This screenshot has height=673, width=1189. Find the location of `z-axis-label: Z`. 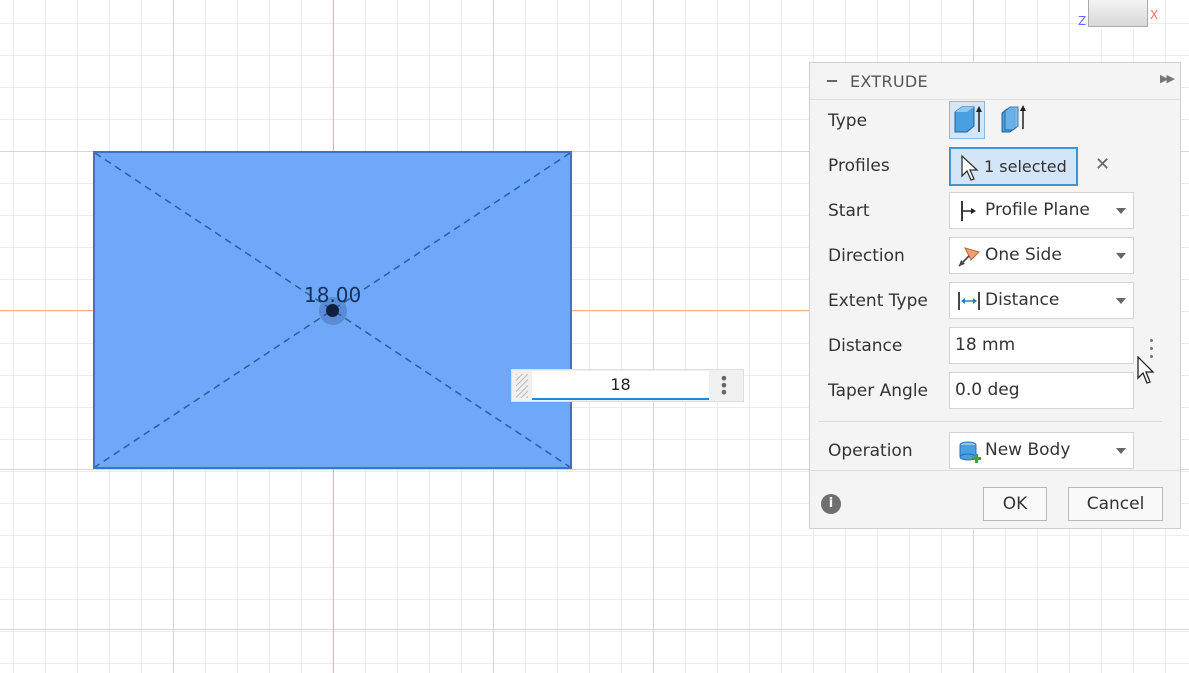

z-axis-label: Z is located at coordinates (1082, 21).